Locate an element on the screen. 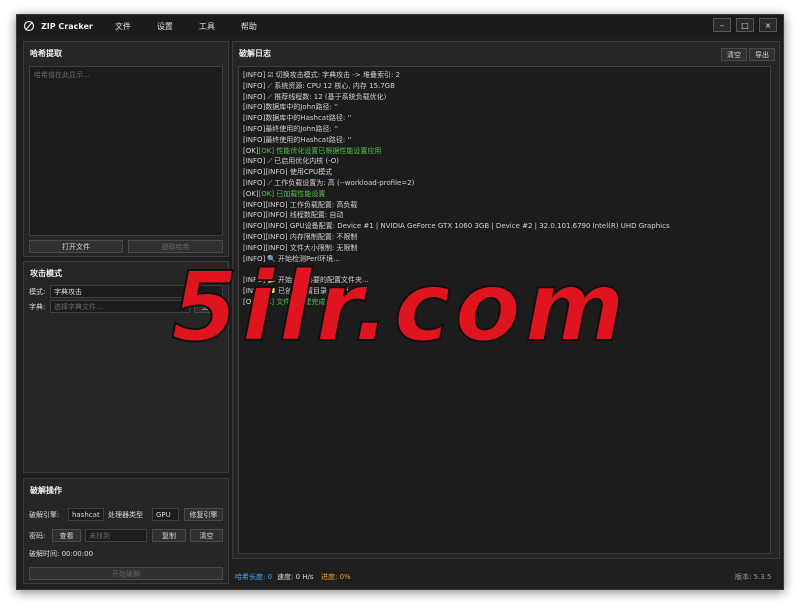  log-prefix: [OK] is located at coordinates (251, 301).